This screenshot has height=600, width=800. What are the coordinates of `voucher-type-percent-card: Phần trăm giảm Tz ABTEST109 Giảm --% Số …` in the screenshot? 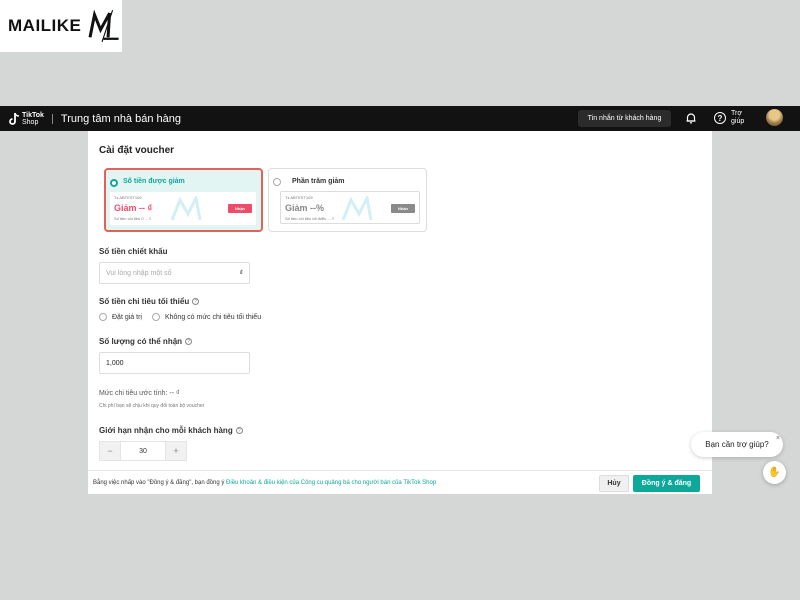 It's located at (347, 200).